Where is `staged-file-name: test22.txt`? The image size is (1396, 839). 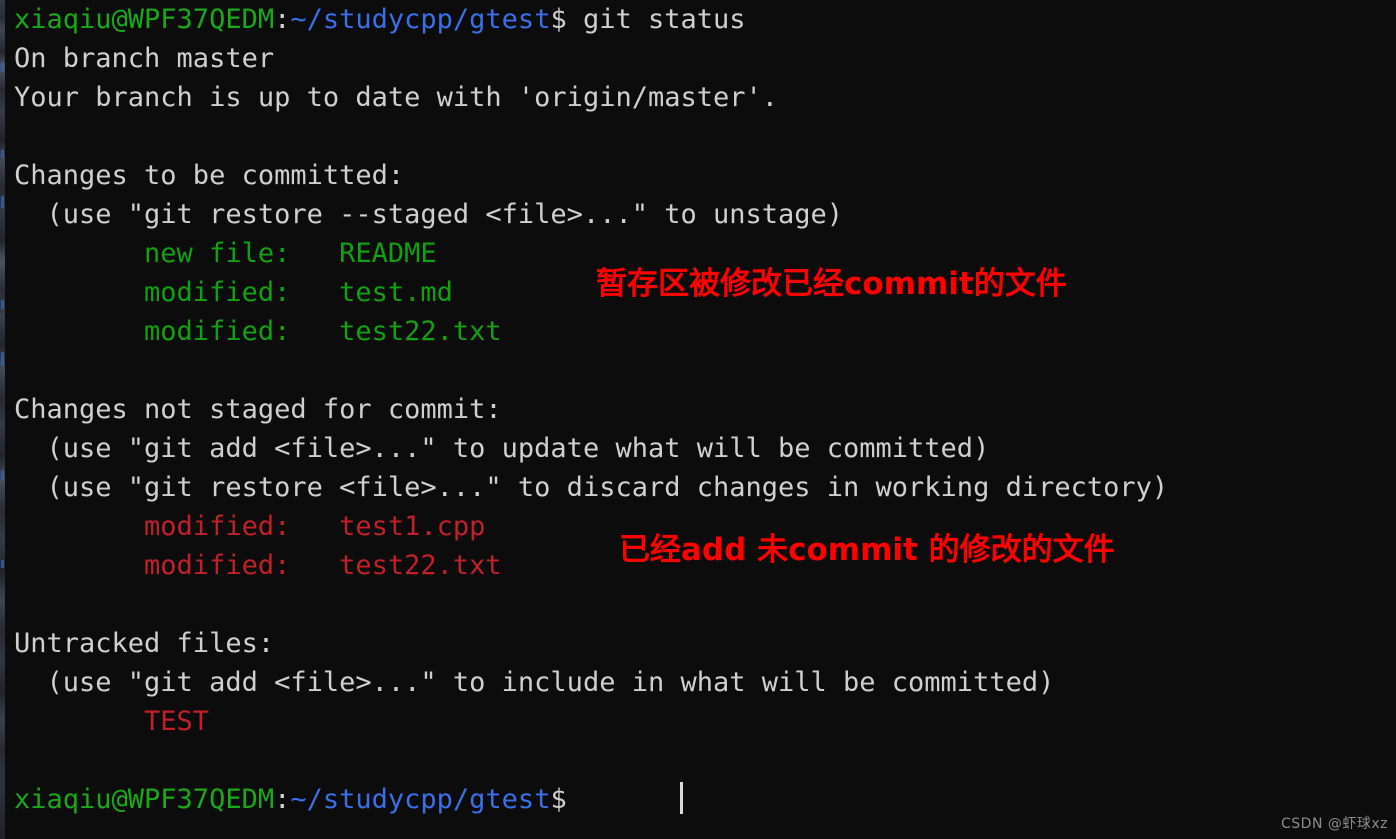 staged-file-name: test22.txt is located at coordinates (420, 331).